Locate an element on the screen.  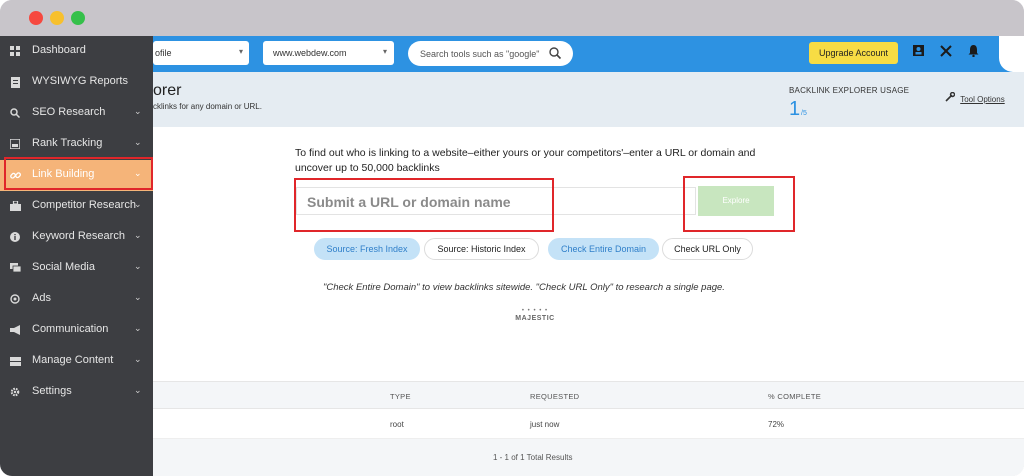
bell-icon is located at coordinates (973, 52).